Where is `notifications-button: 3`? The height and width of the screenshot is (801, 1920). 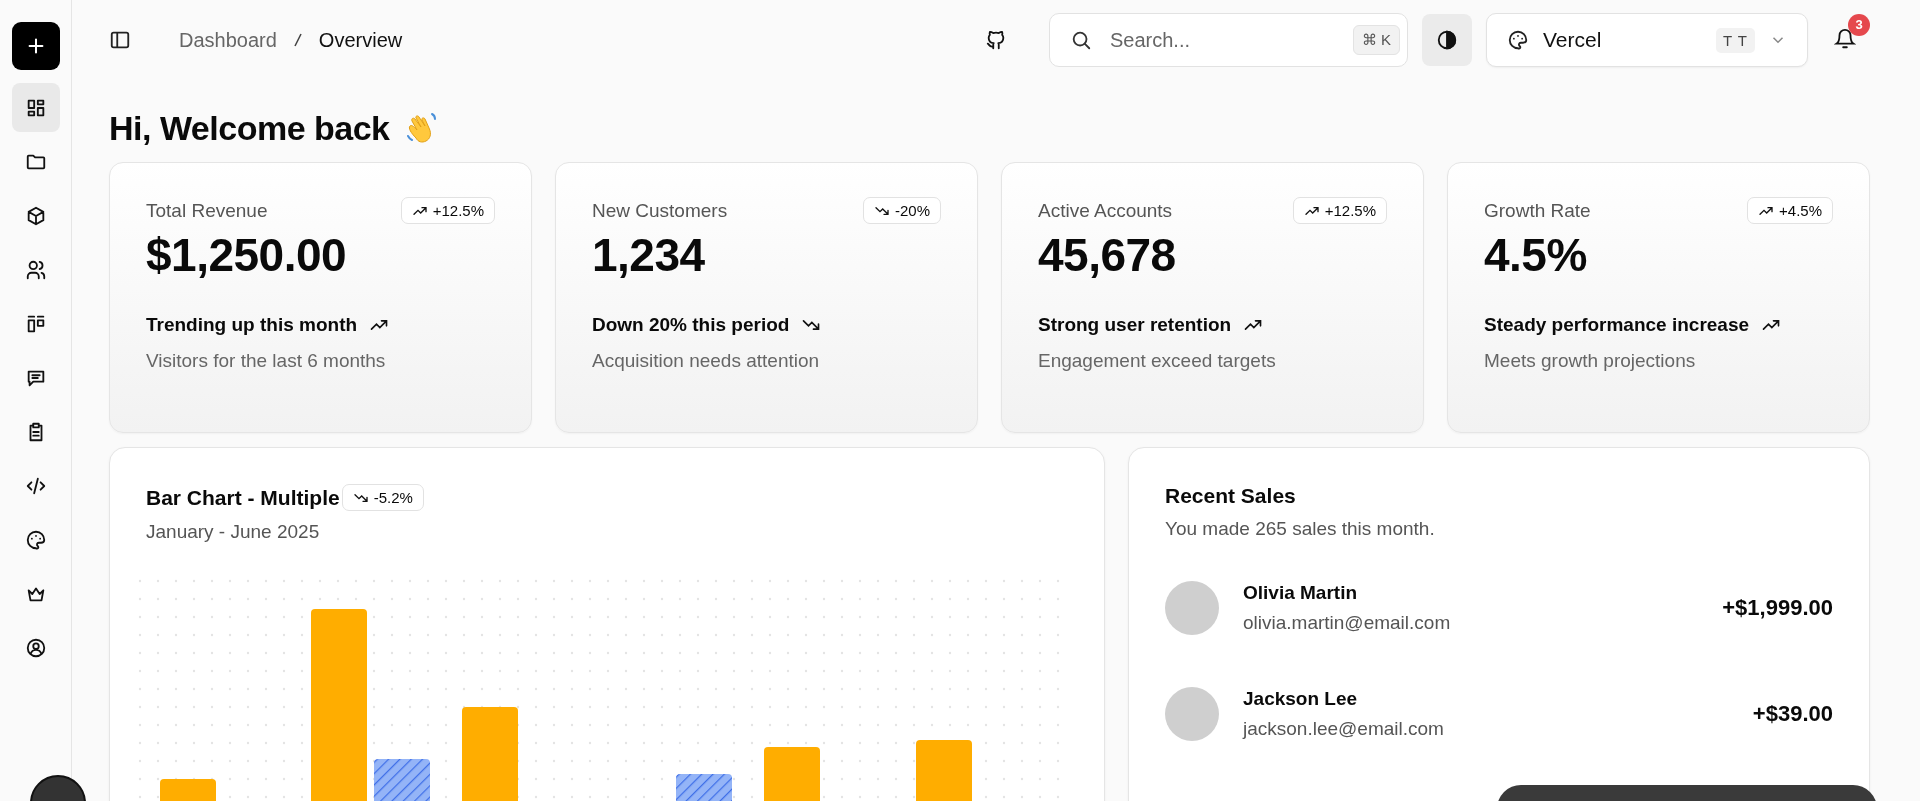 notifications-button: 3 is located at coordinates (1849, 36).